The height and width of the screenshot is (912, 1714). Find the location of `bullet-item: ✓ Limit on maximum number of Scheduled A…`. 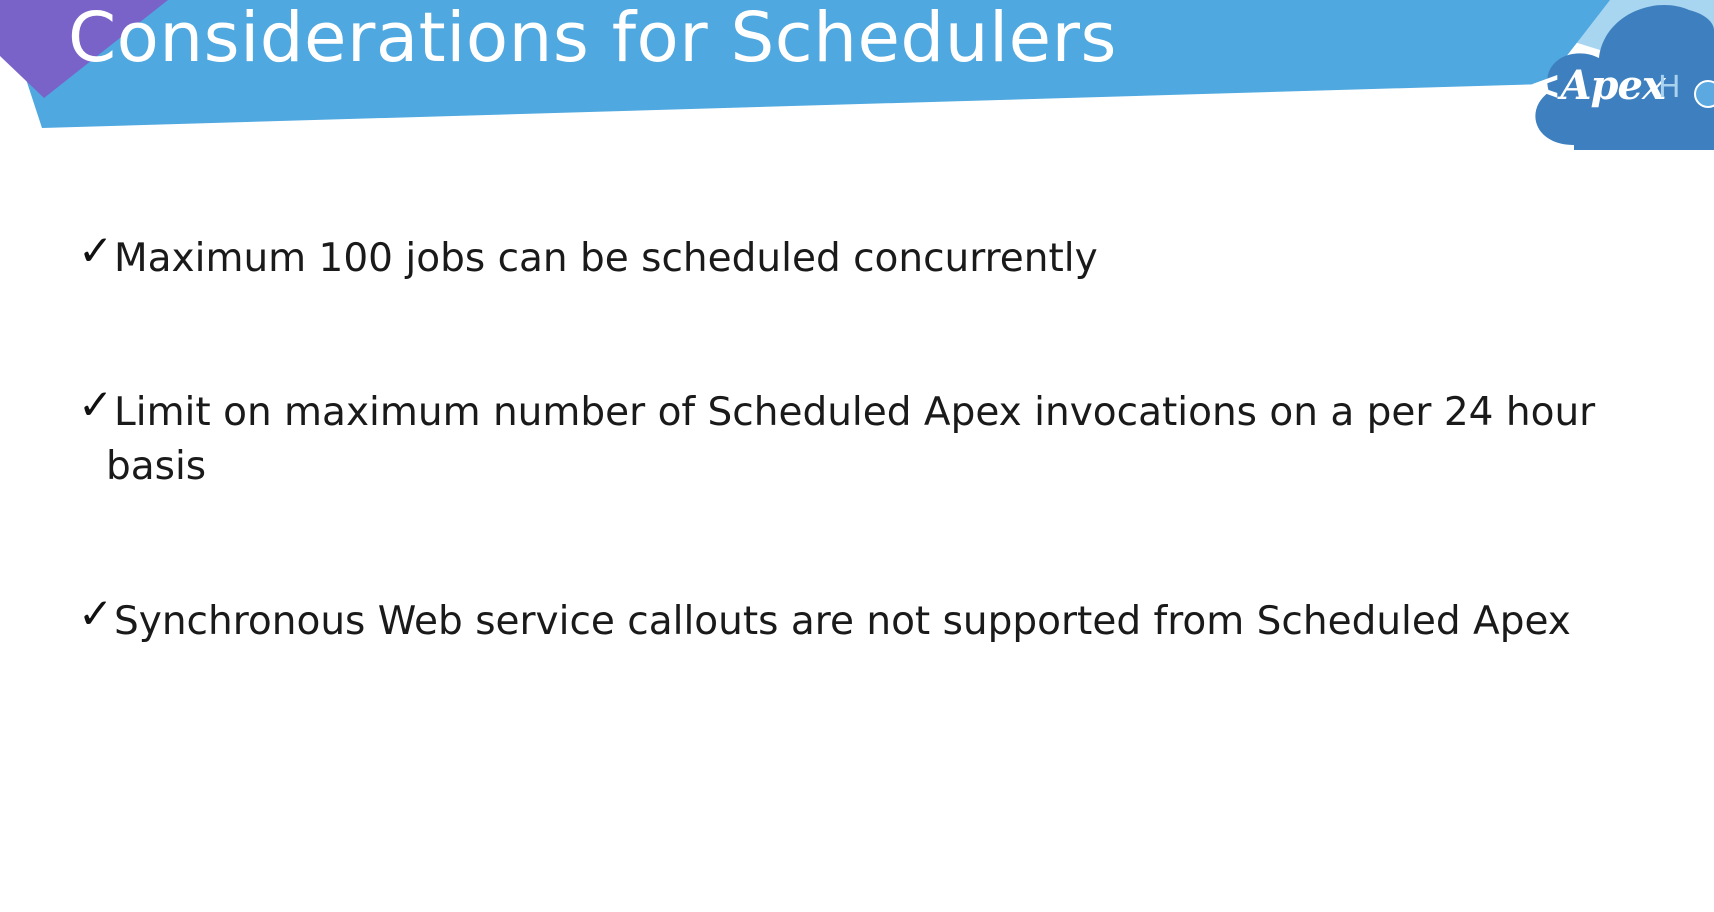

bullet-item: ✓ Limit on maximum number of Scheduled A… is located at coordinates (837, 437).